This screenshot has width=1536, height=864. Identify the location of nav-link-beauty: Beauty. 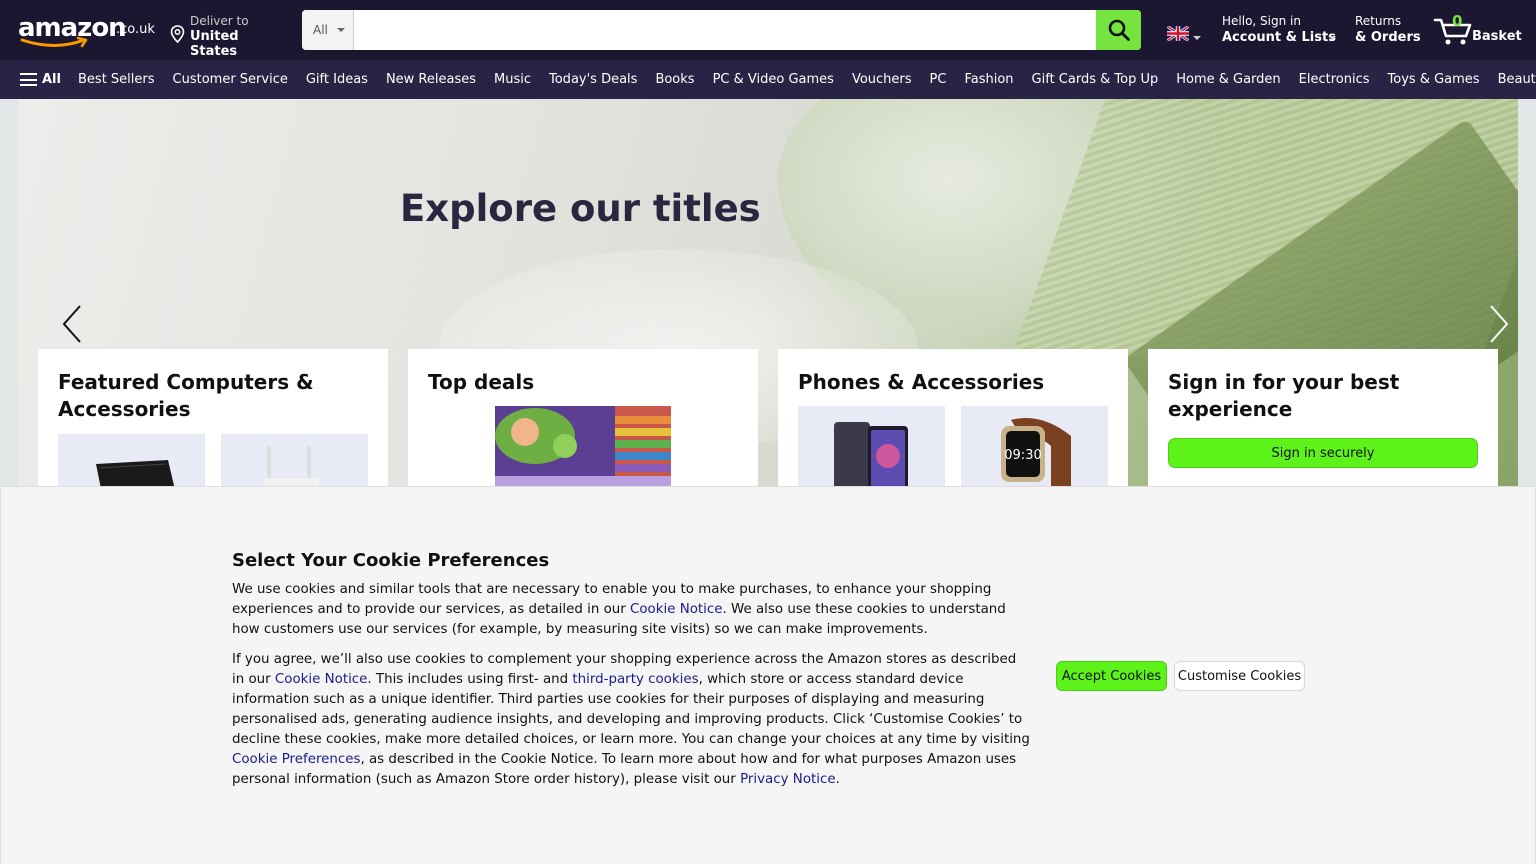
(1517, 79).